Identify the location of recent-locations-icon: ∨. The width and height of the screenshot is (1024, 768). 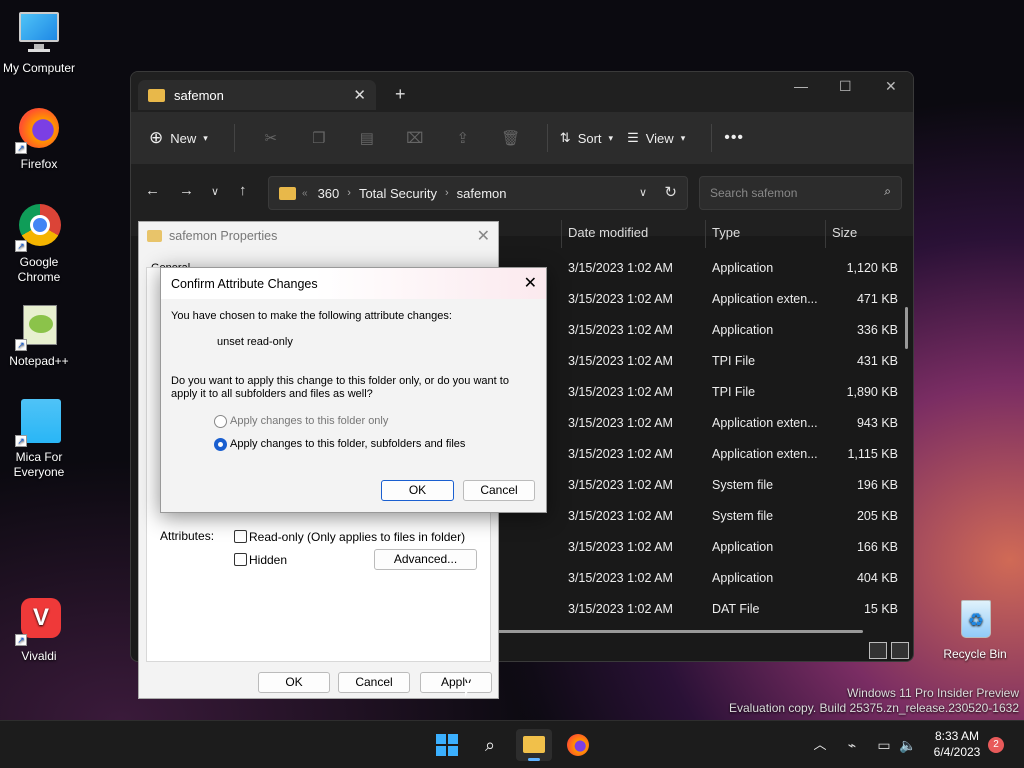
(215, 191).